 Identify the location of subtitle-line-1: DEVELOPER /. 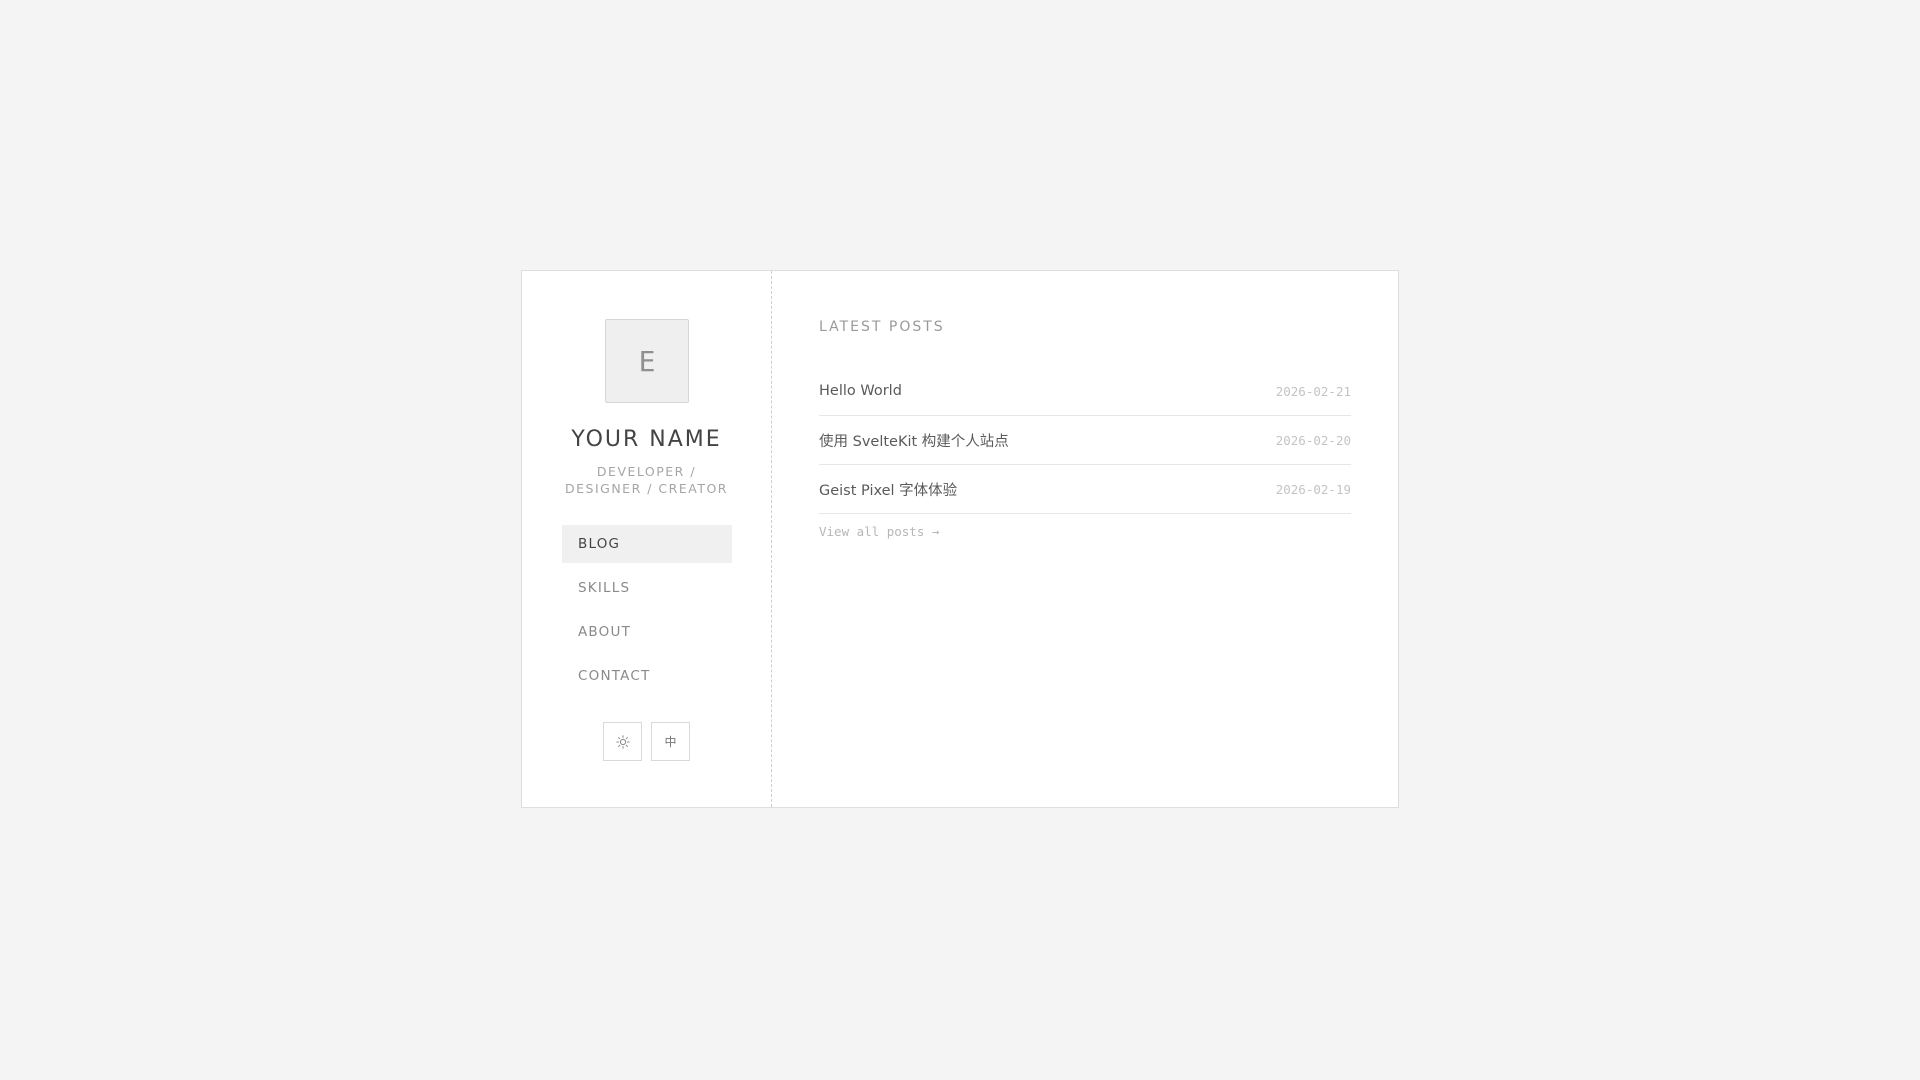
(646, 471).